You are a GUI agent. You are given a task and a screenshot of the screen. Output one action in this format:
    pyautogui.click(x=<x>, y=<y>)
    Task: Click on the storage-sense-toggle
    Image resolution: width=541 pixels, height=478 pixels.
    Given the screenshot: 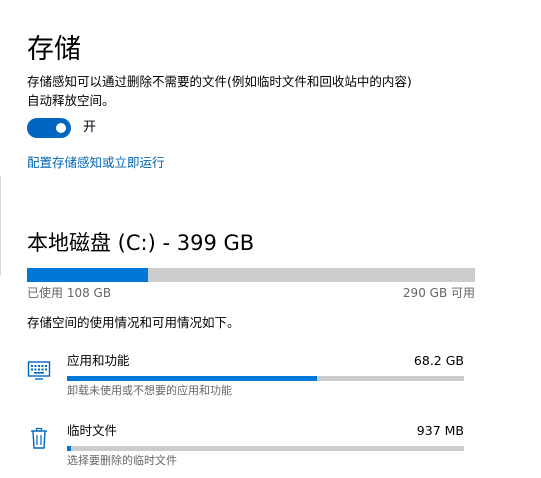 What is the action you would take?
    pyautogui.click(x=49, y=128)
    